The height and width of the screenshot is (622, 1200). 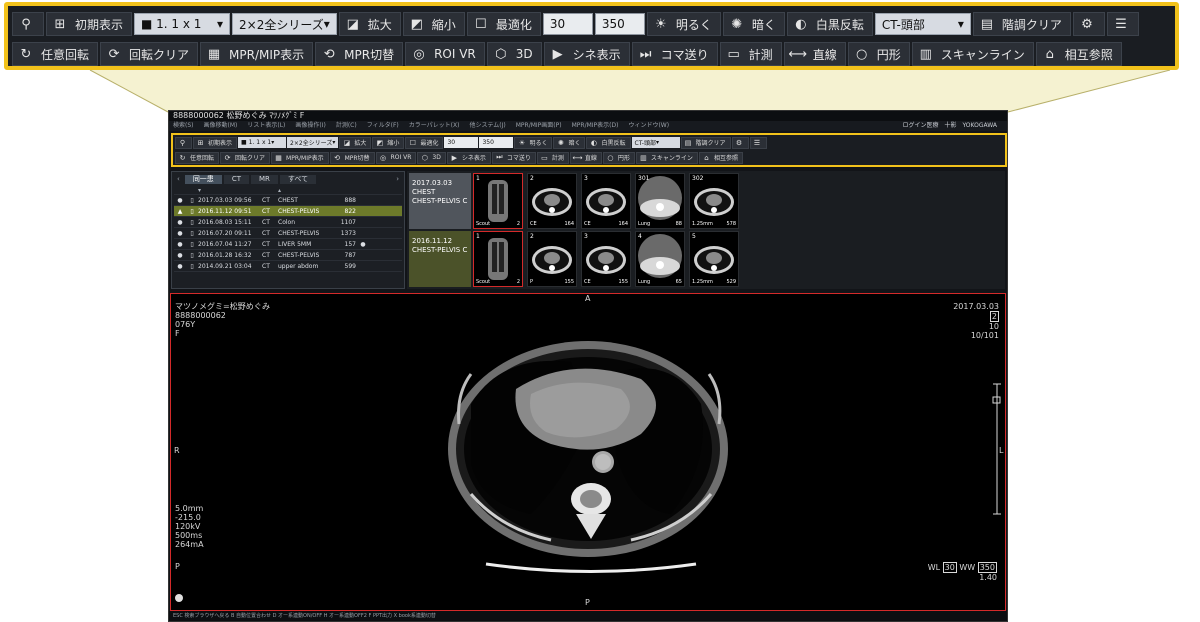 What do you see at coordinates (440, 259) in the screenshot?
I see `series-card: 2016.11.12 CHEST-PELVIS C` at bounding box center [440, 259].